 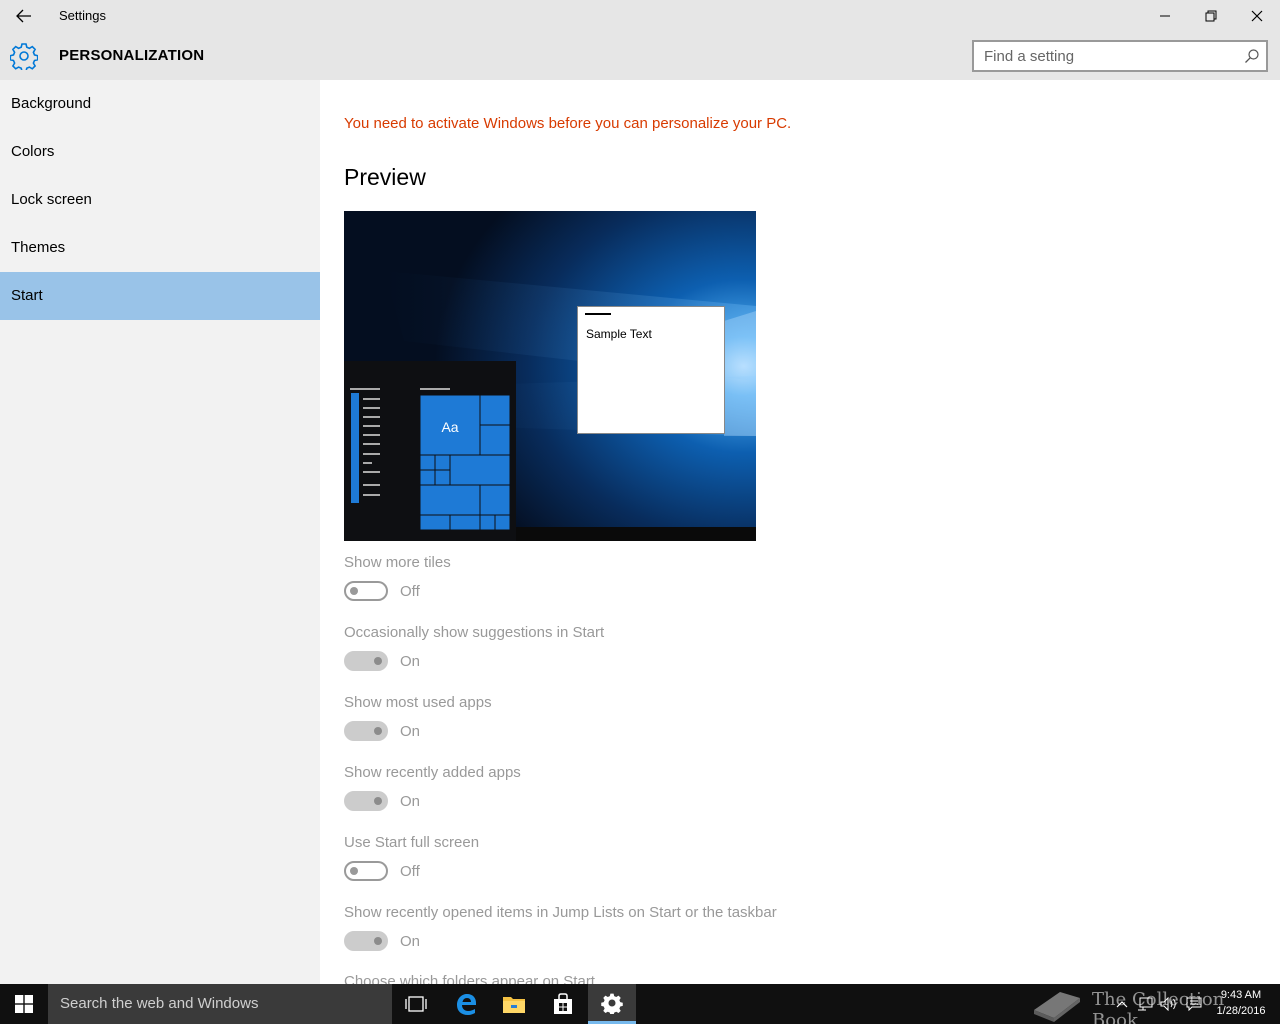 I want to click on windows-logo-icon, so click(x=24, y=1004).